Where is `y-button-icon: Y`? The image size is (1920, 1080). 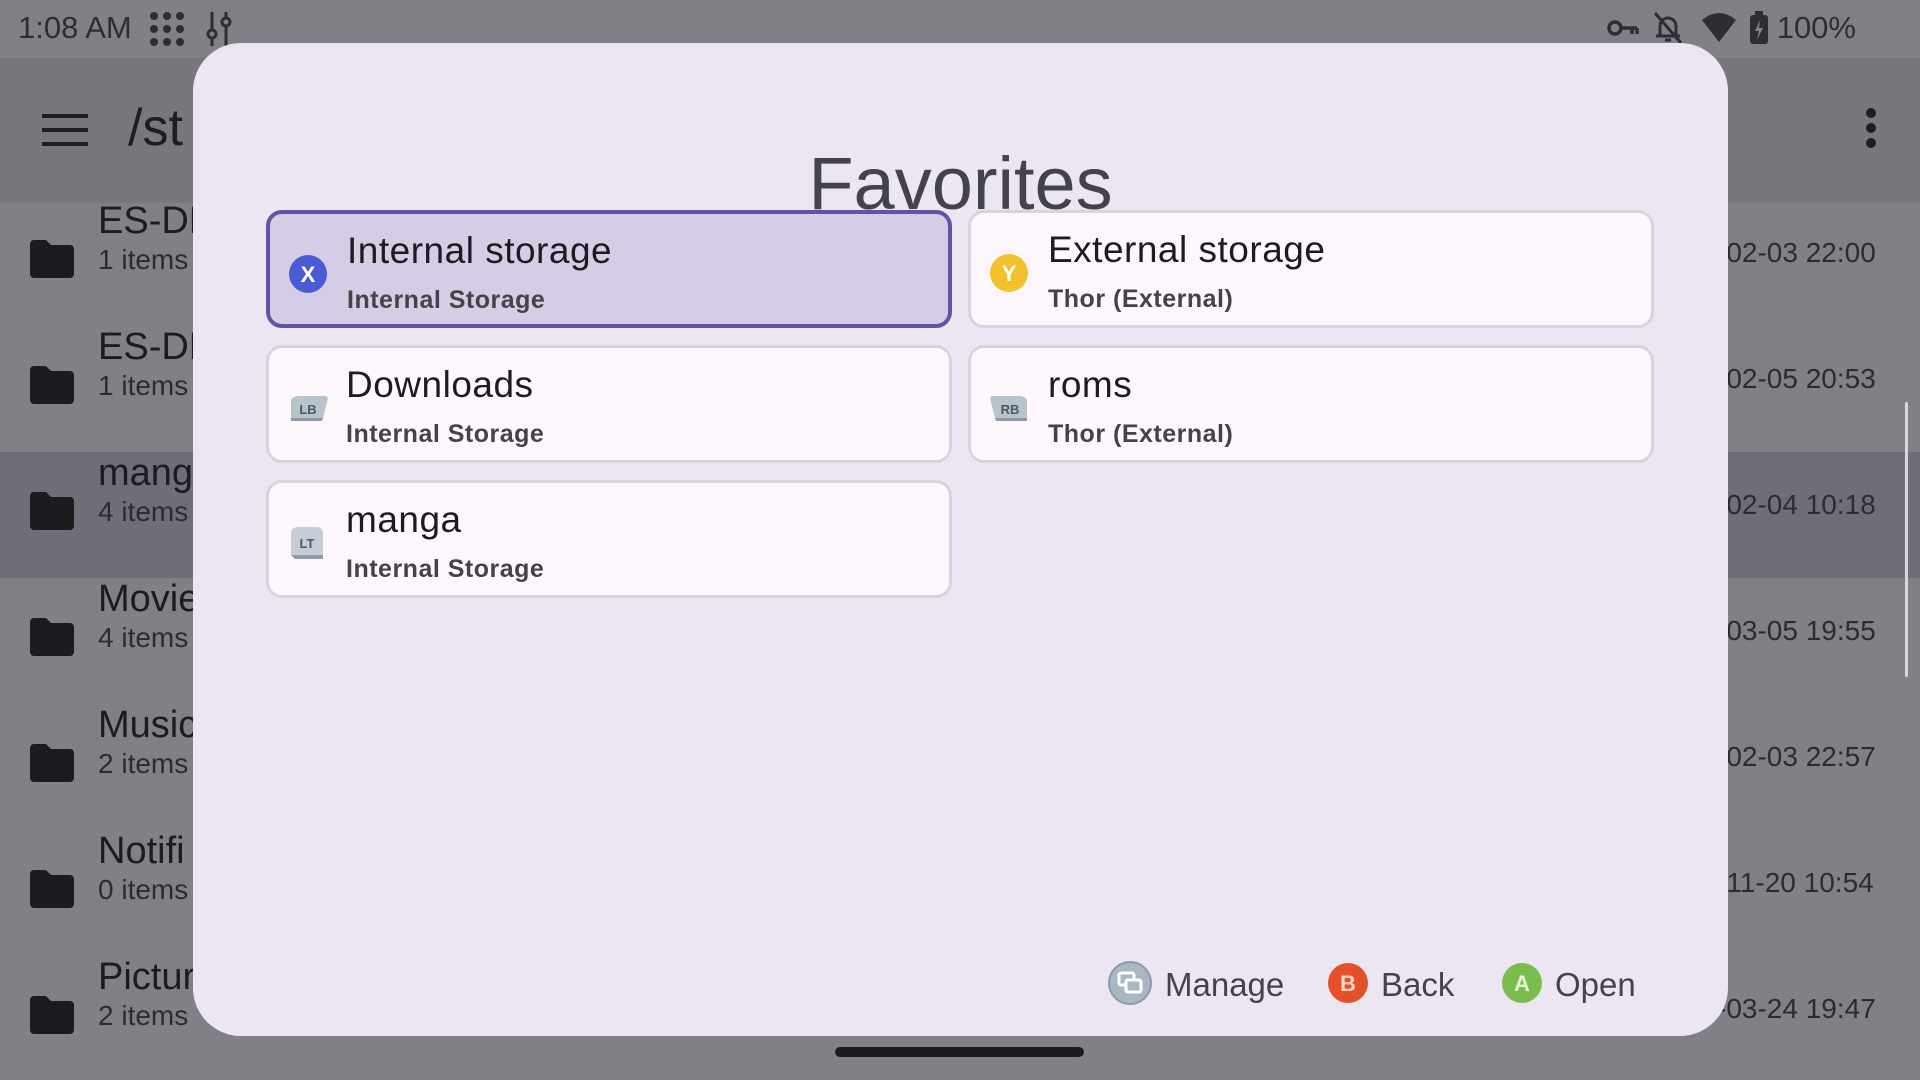 y-button-icon: Y is located at coordinates (1009, 273).